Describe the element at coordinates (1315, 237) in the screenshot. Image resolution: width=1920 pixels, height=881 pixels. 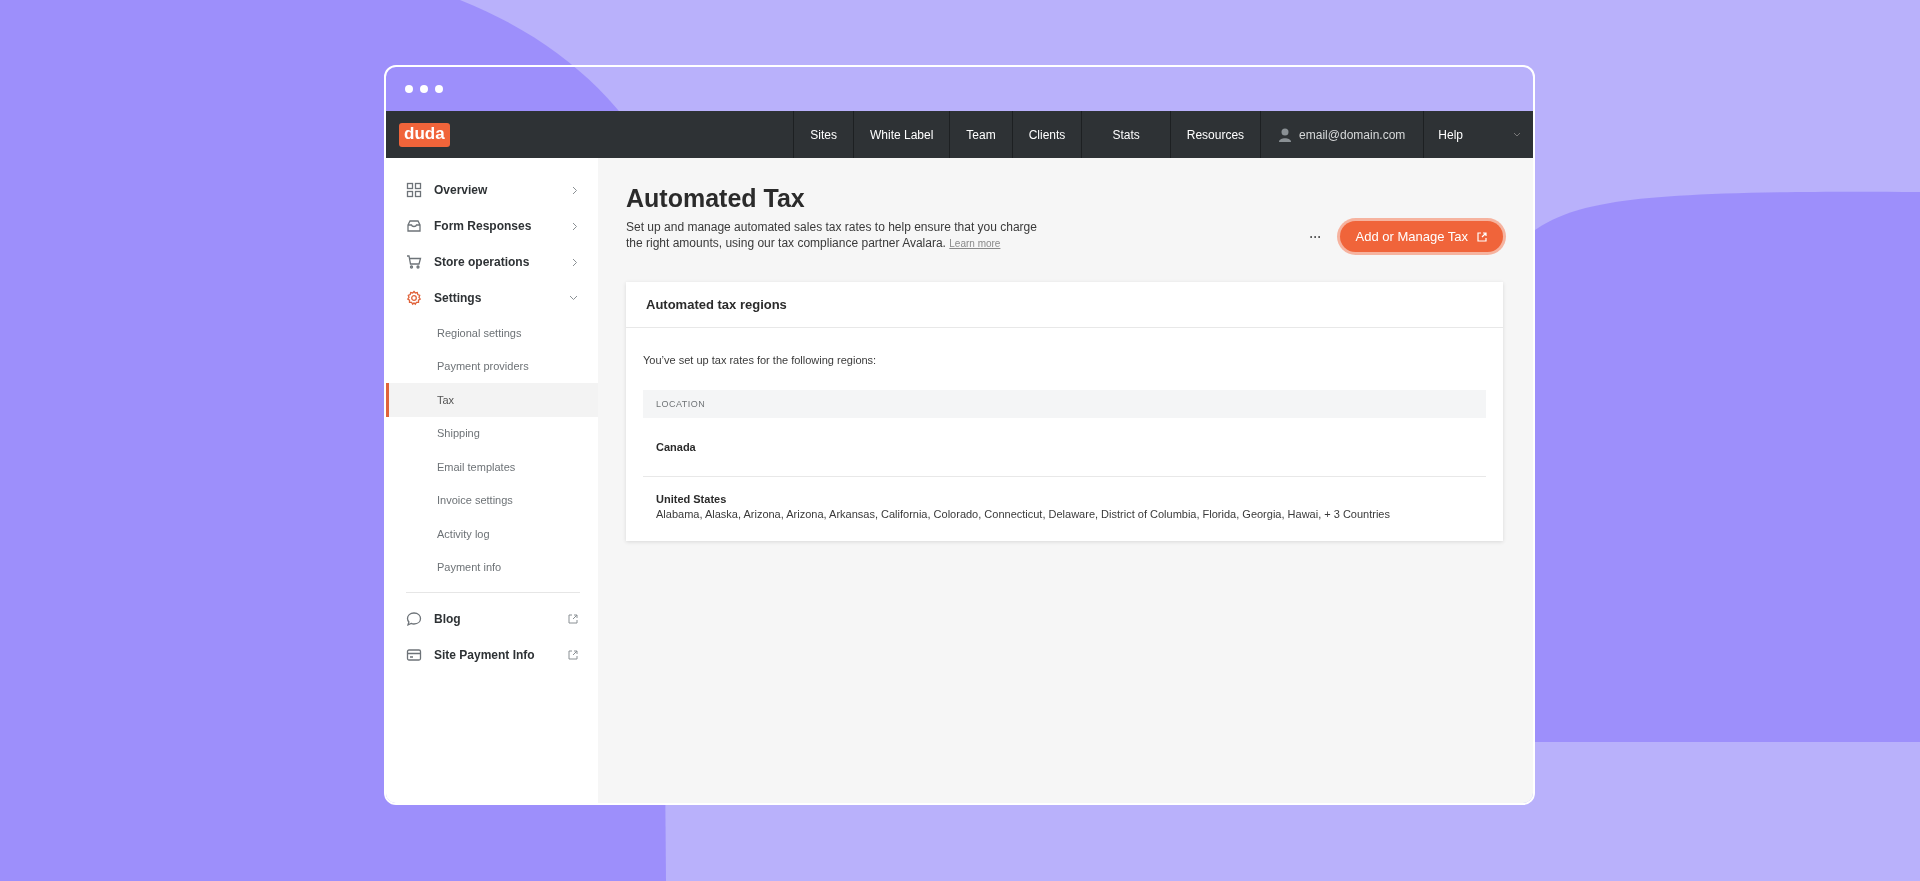
I see `more-button: ···` at that location.